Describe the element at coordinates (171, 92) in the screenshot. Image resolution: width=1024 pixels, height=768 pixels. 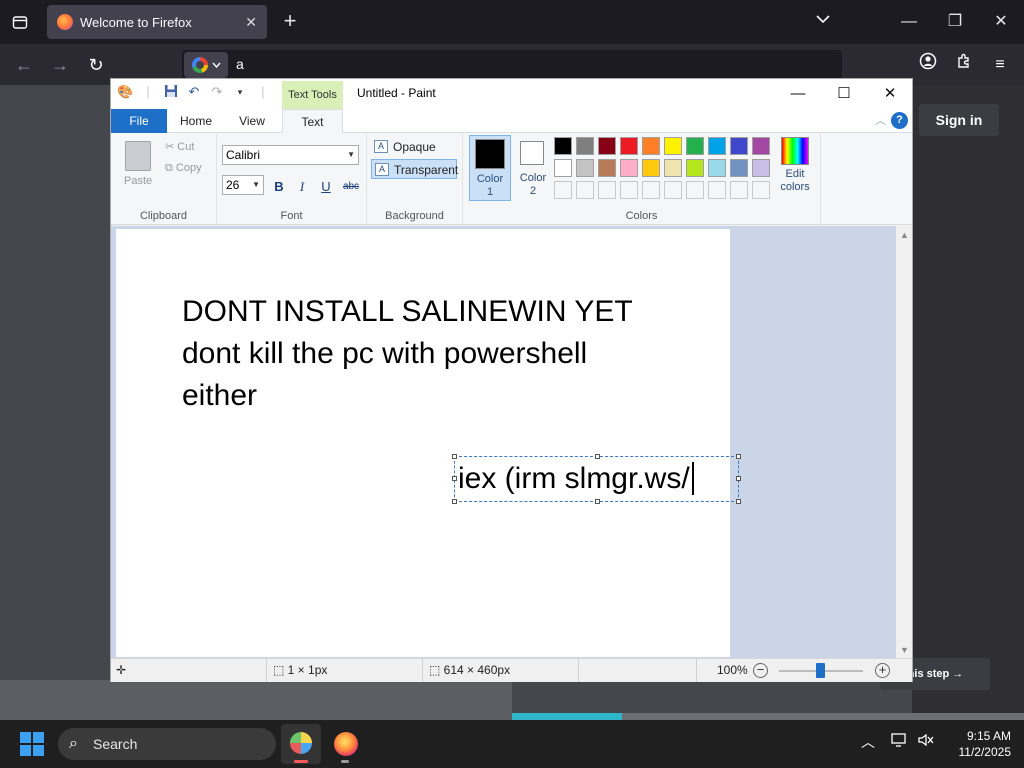
I see `save-icon` at that location.